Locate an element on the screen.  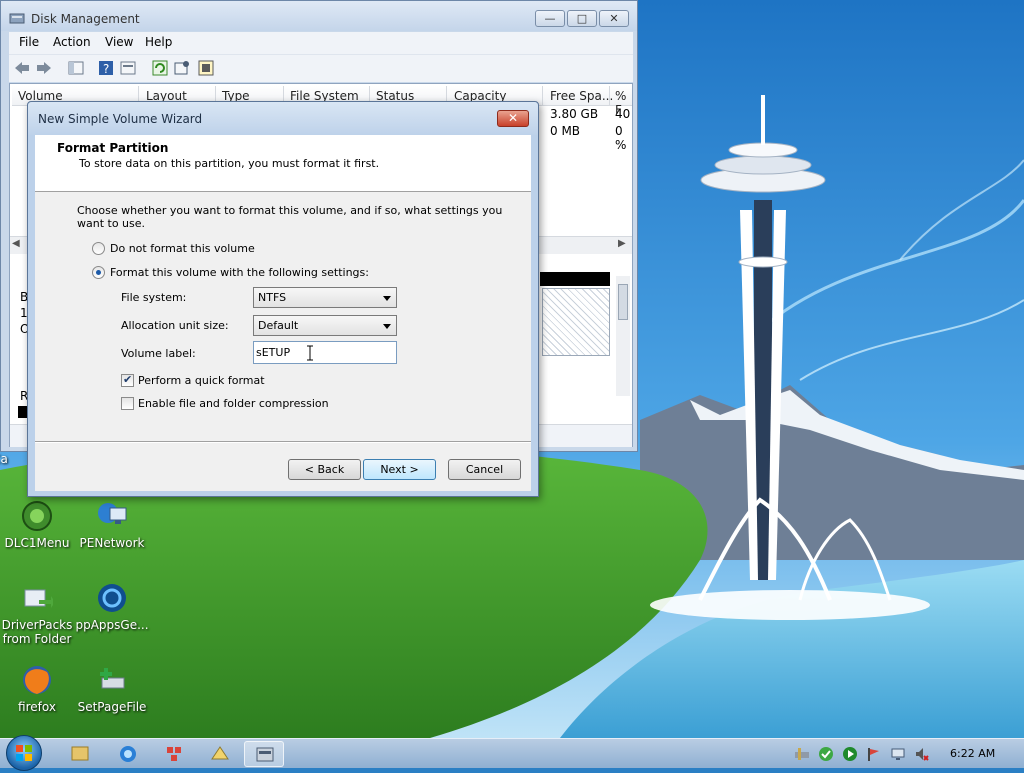
file-system-value: NTFS is located at coordinates (272, 297).